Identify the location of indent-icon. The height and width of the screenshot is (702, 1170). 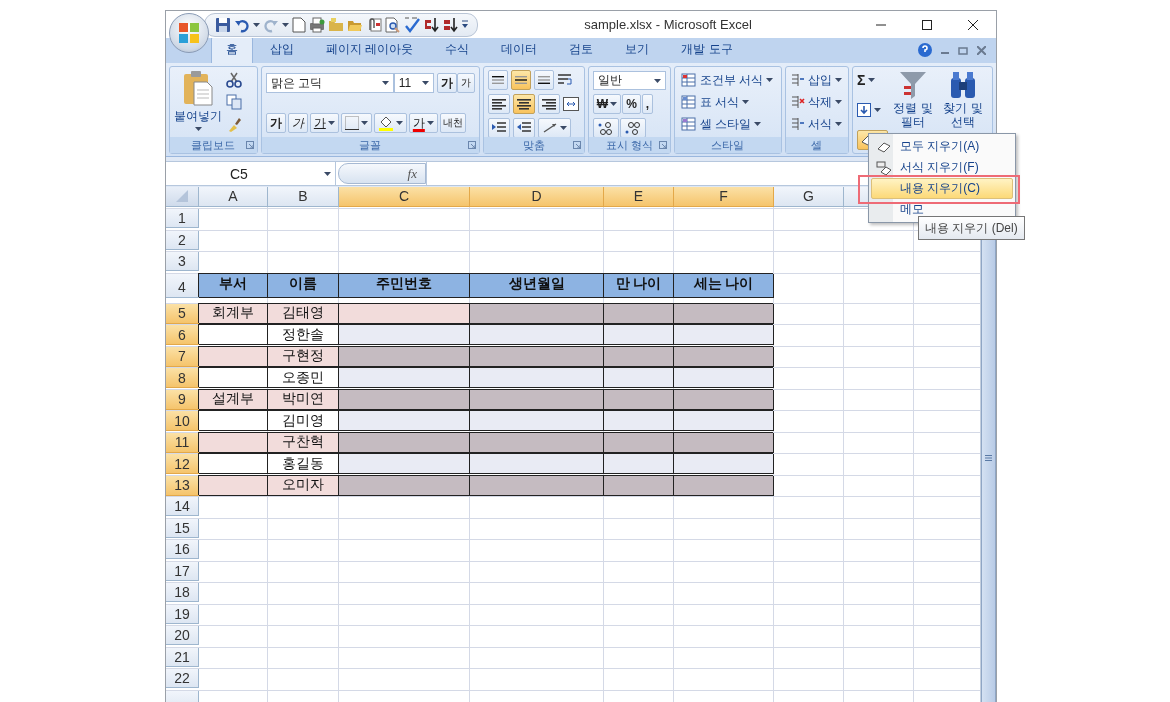
(523, 128).